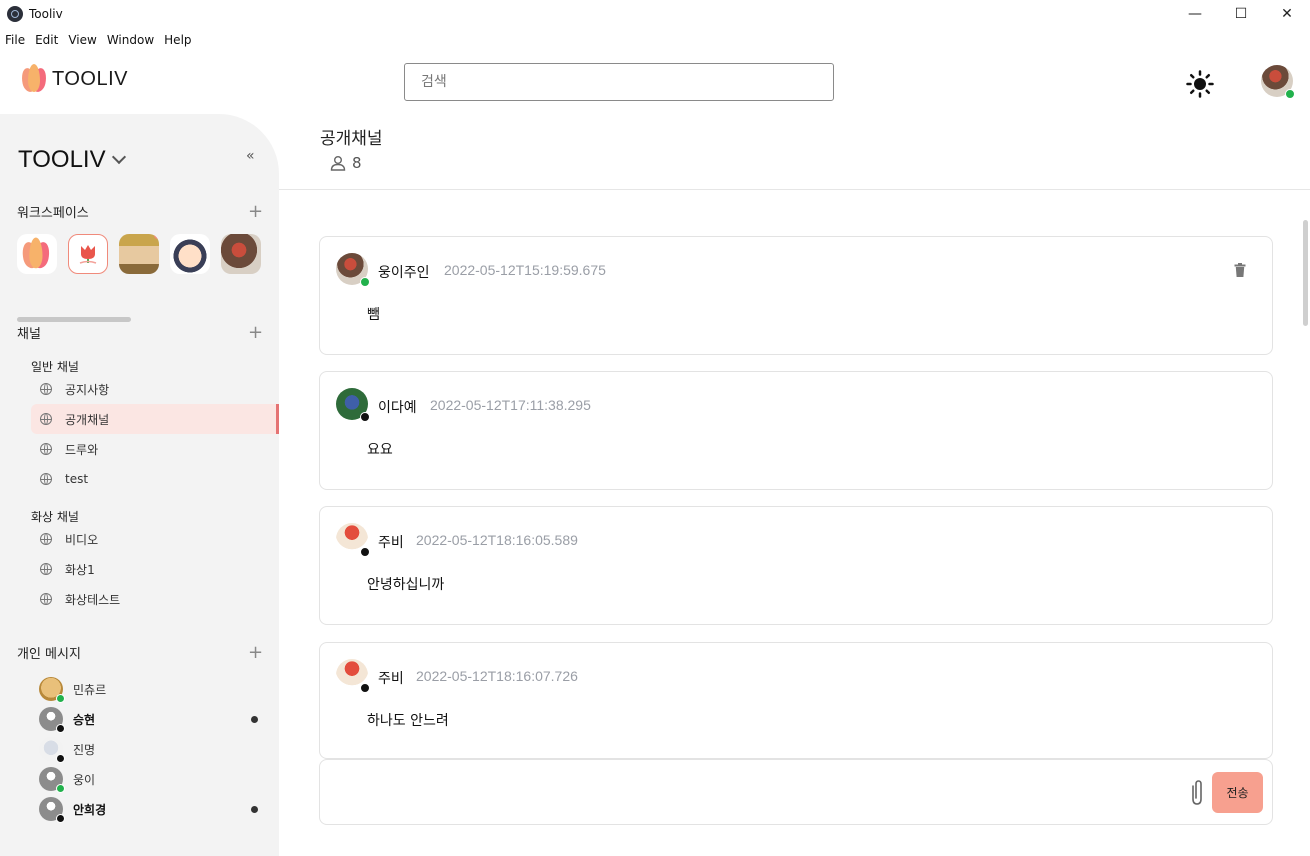 Image resolution: width=1310 pixels, height=856 pixels. What do you see at coordinates (1240, 270) in the screenshot?
I see `trash-icon` at bounding box center [1240, 270].